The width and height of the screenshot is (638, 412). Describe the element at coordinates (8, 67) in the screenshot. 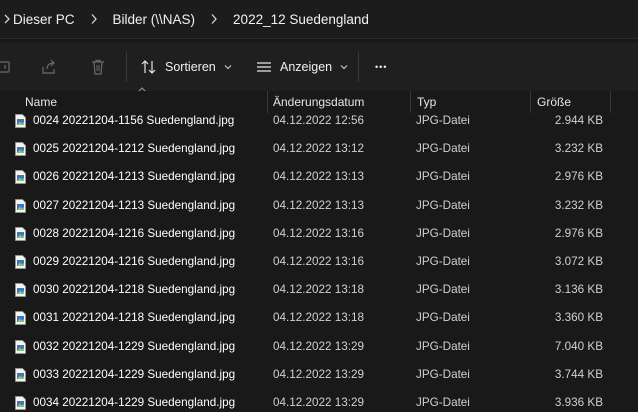

I see `rename-icon` at that location.